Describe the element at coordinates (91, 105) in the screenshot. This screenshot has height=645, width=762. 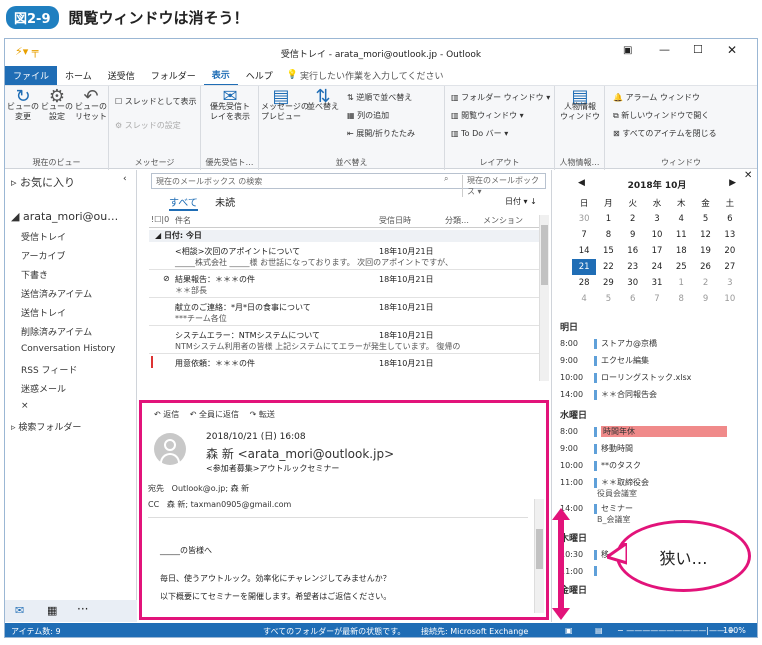
I see `reset-view-button: ↶ ビューの リセット` at that location.